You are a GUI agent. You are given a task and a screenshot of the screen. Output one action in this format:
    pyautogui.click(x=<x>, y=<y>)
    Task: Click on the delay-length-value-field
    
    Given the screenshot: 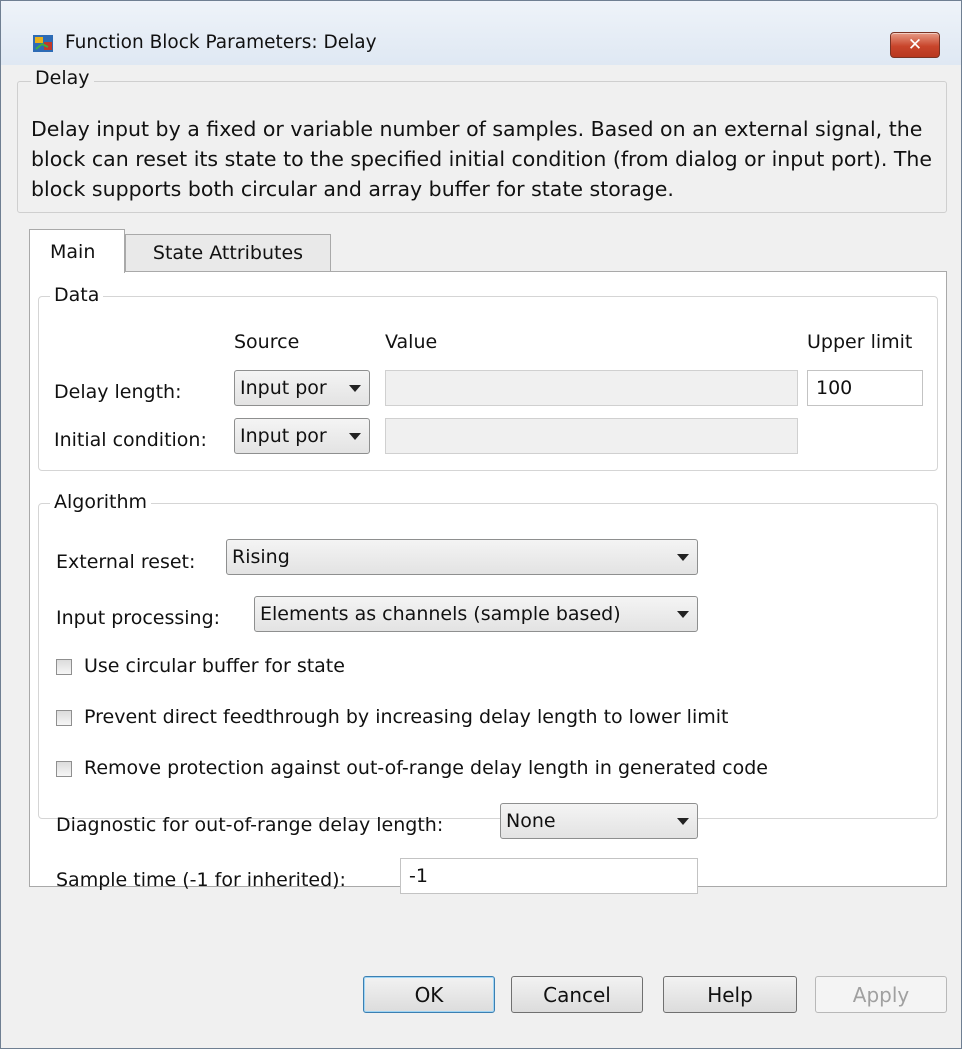 What is the action you would take?
    pyautogui.click(x=591, y=388)
    